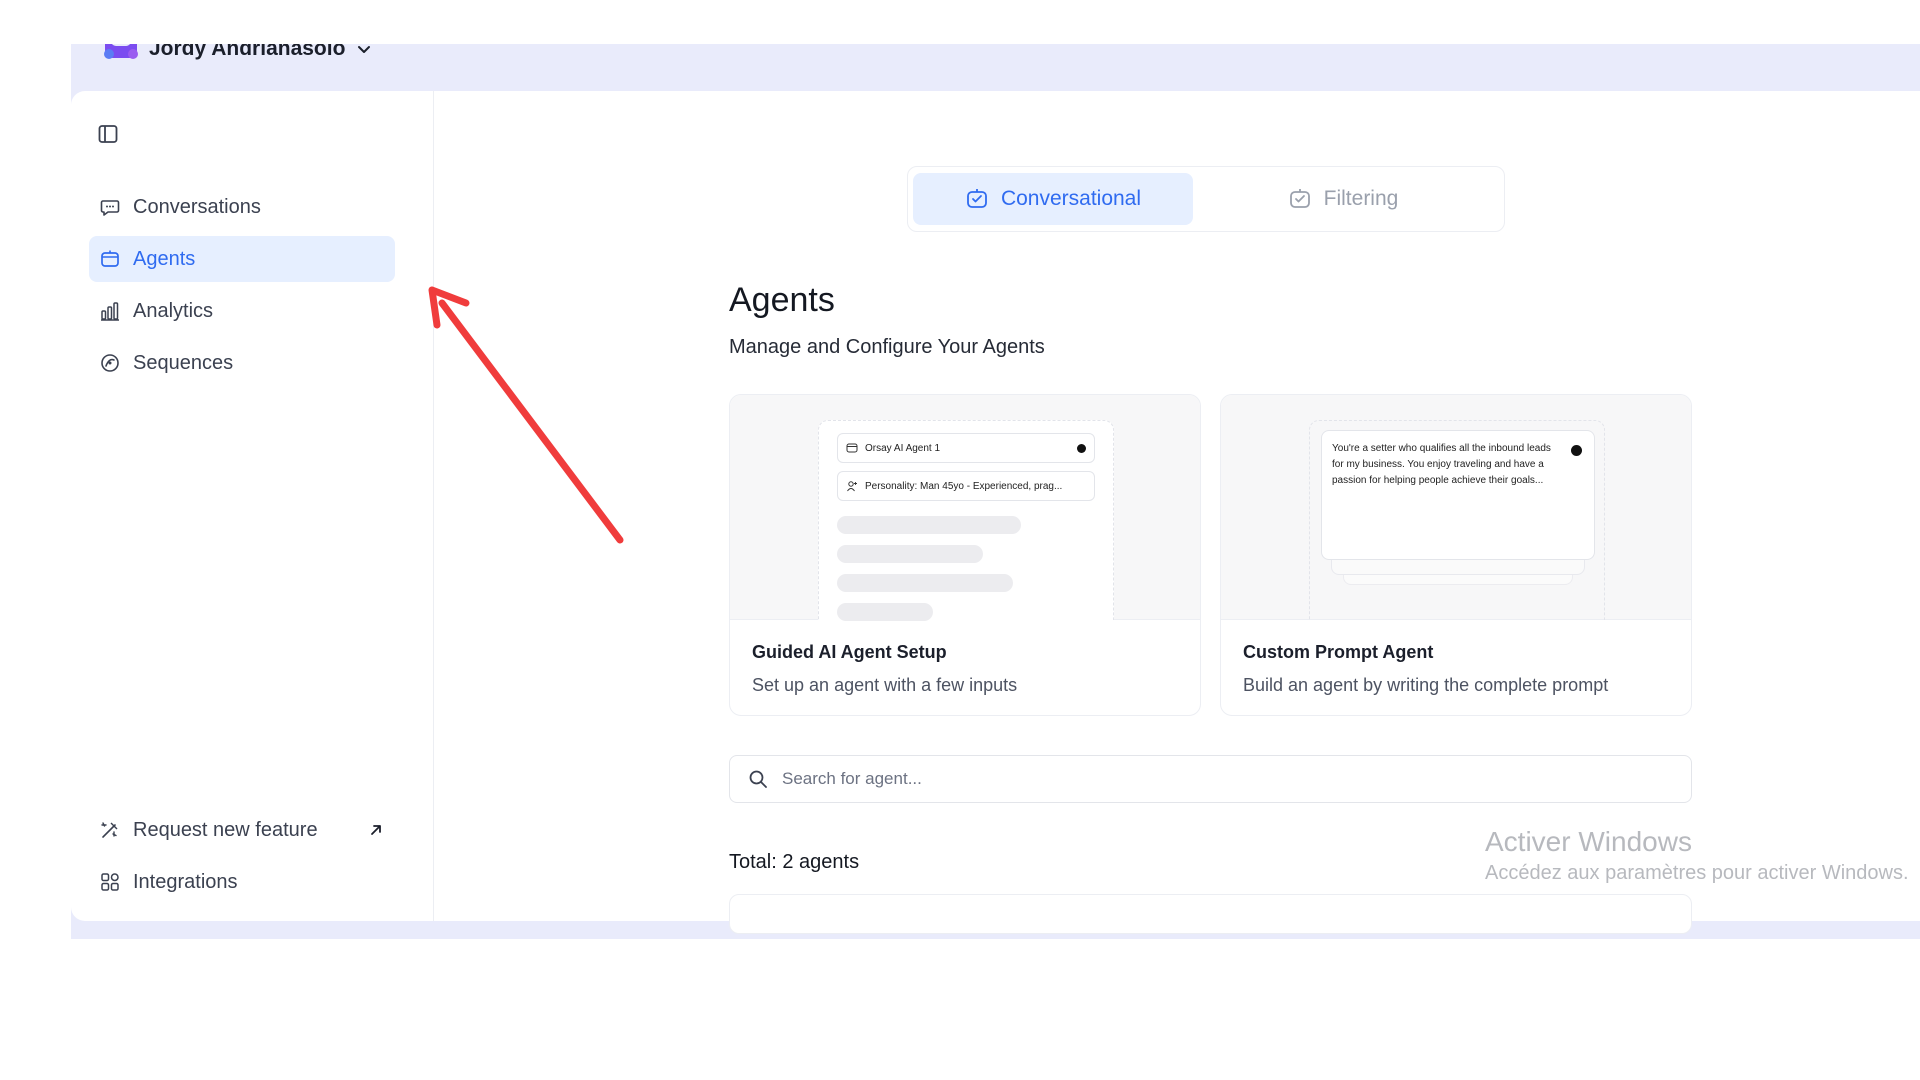 The image size is (1920, 1080). Describe the element at coordinates (110, 882) in the screenshot. I see `grid-icon` at that location.